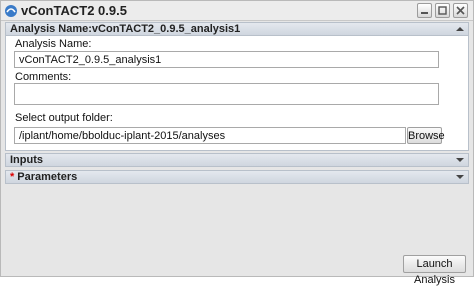 Image resolution: width=474 pixels, height=288 pixels. Describe the element at coordinates (210, 135) in the screenshot. I see `output-folder-input` at that location.